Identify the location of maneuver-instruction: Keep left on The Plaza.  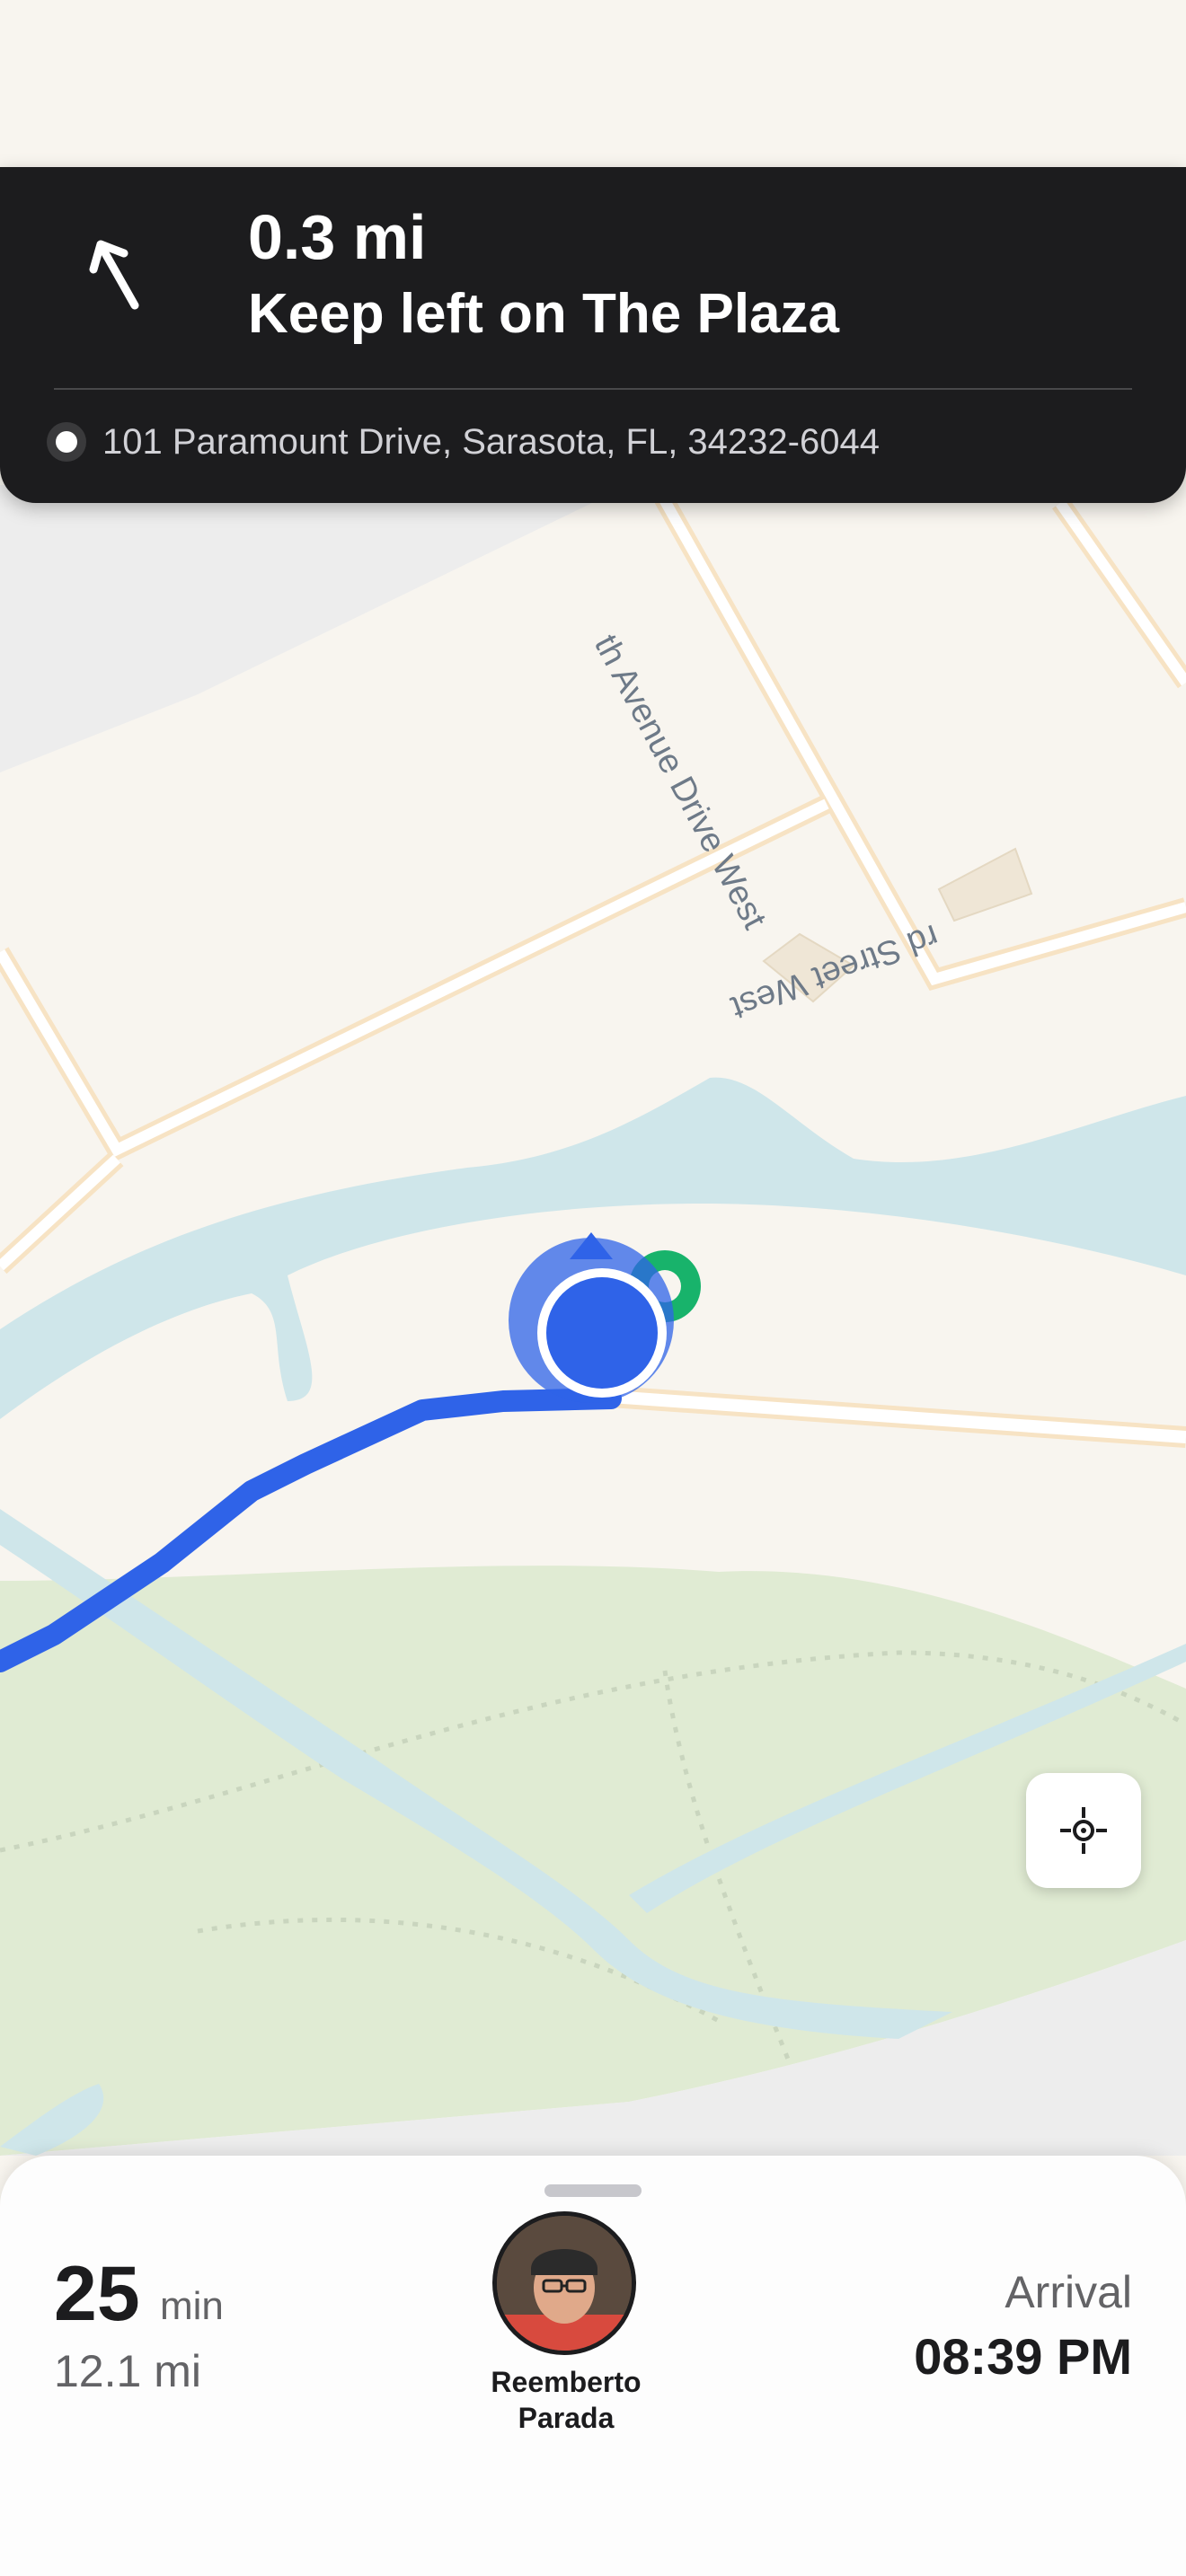
(544, 314).